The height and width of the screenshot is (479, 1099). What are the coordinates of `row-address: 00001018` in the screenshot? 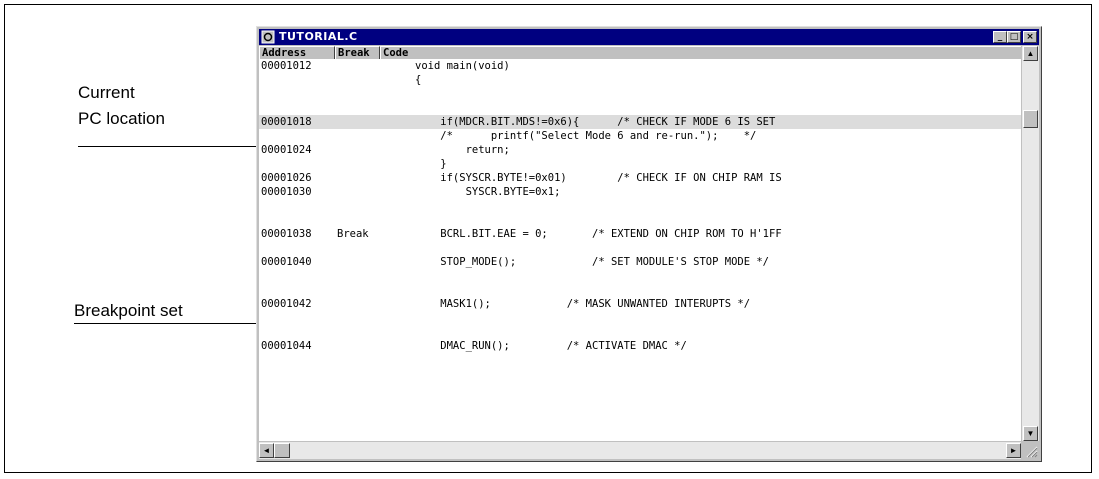 It's located at (286, 122).